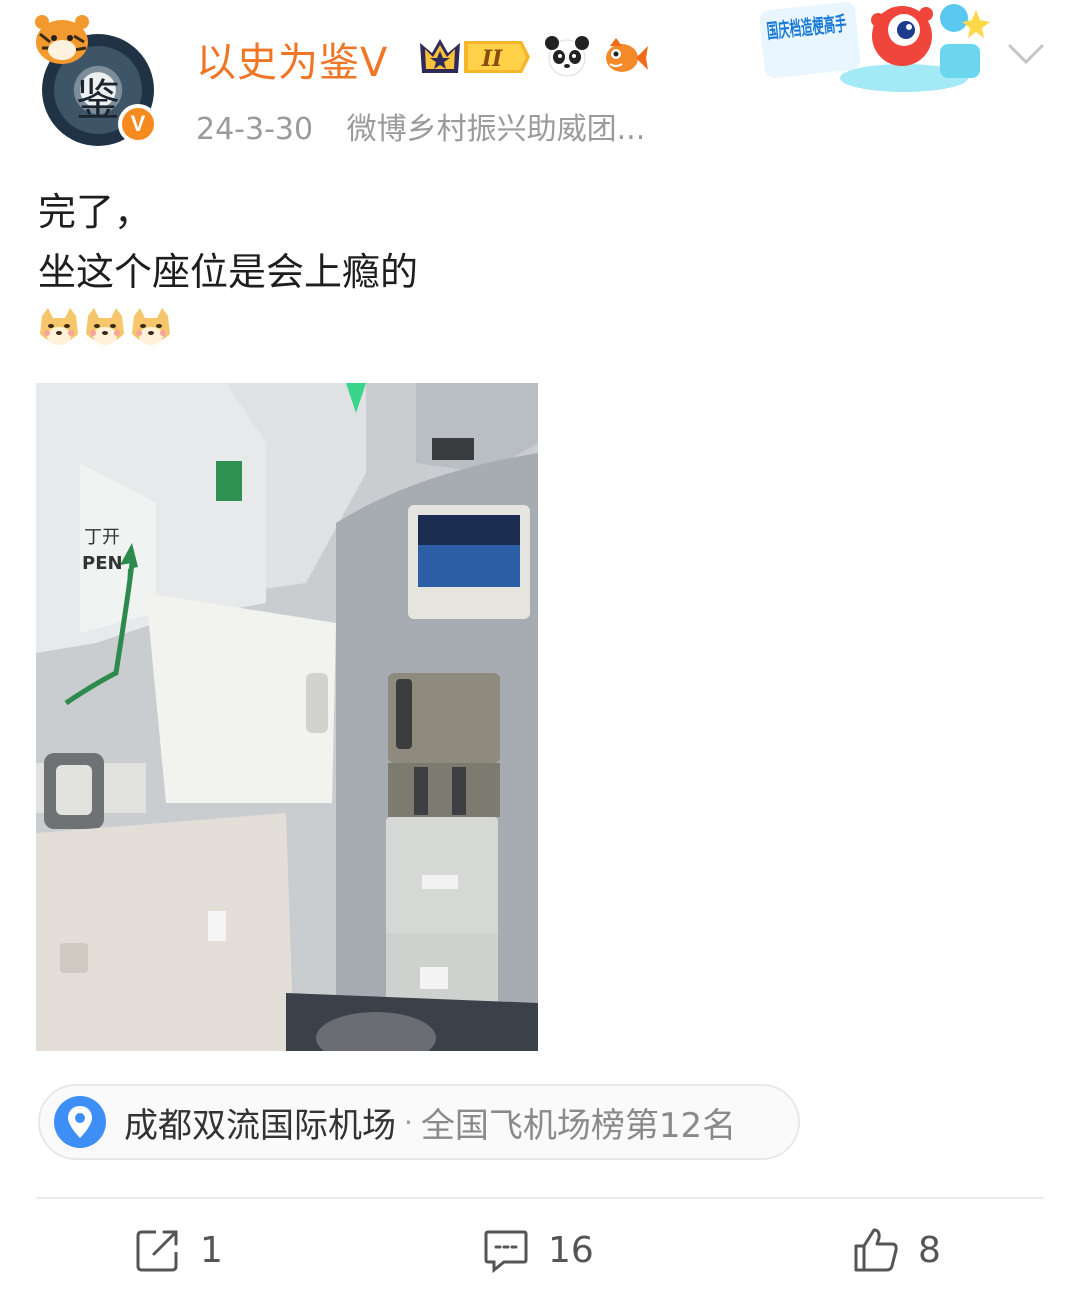 The height and width of the screenshot is (1311, 1080). I want to click on location-rank: 全国飞机场榜第12名, so click(578, 1125).